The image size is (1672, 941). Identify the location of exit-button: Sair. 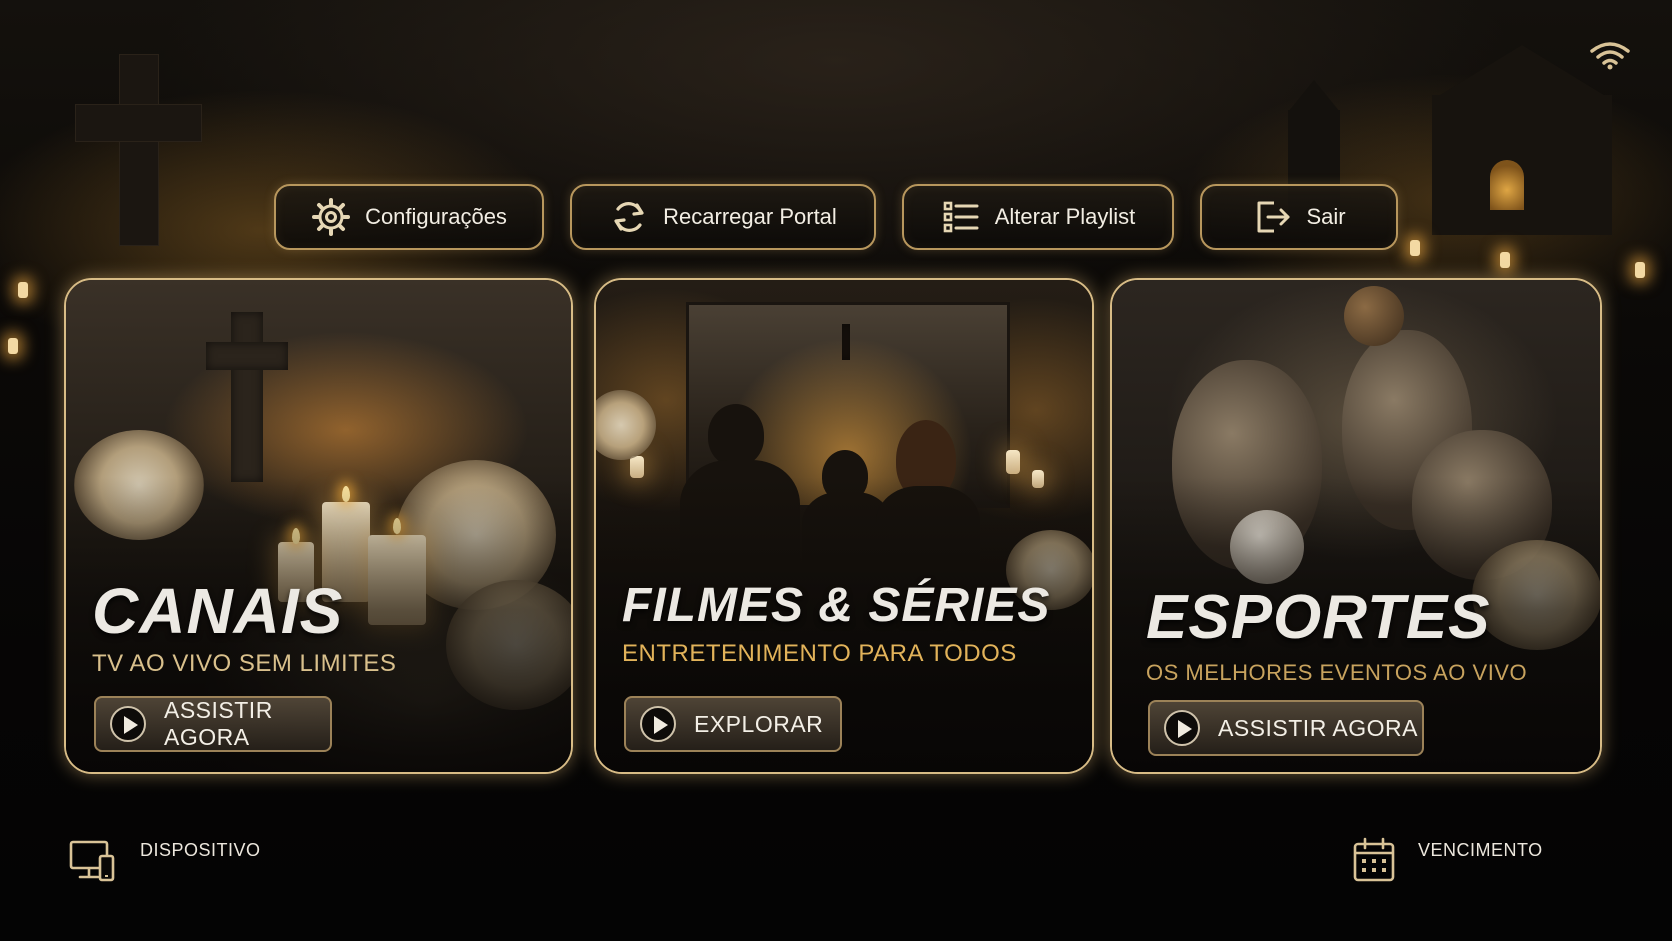
(1299, 217).